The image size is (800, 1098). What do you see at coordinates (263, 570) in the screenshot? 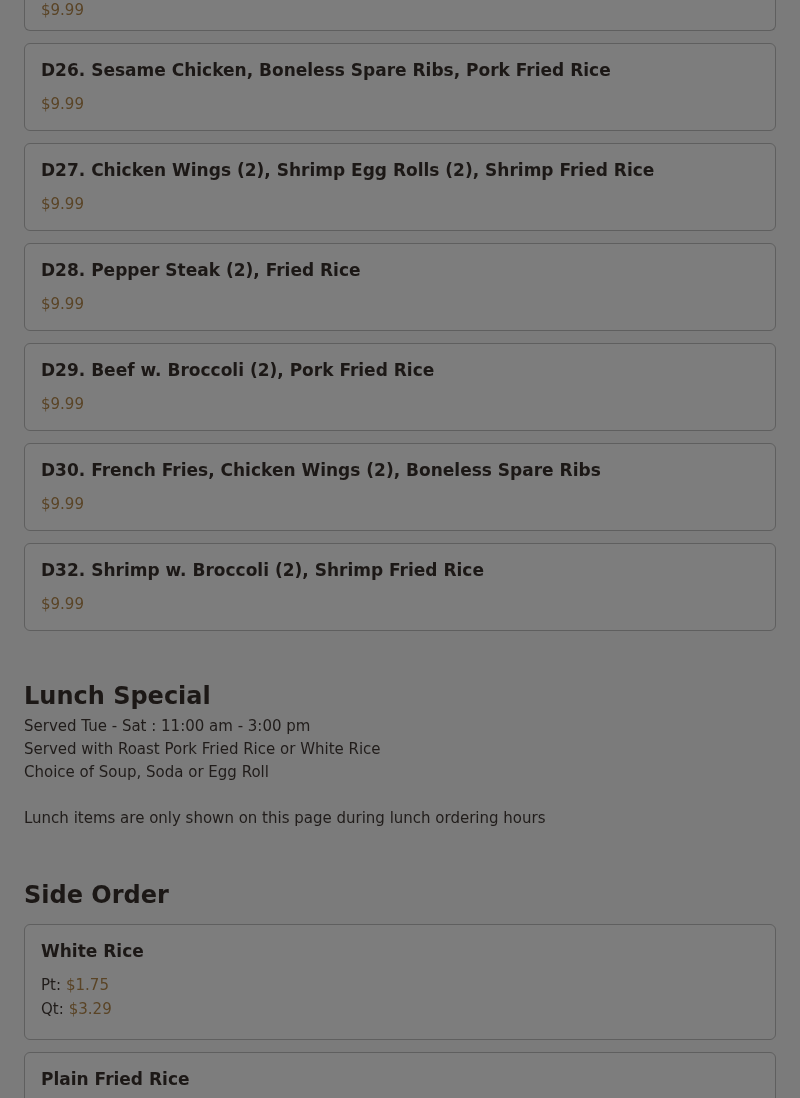
I see `item-name: D32. Shrimp w. Broccoli (2), Shrimp Fried Rice` at bounding box center [263, 570].